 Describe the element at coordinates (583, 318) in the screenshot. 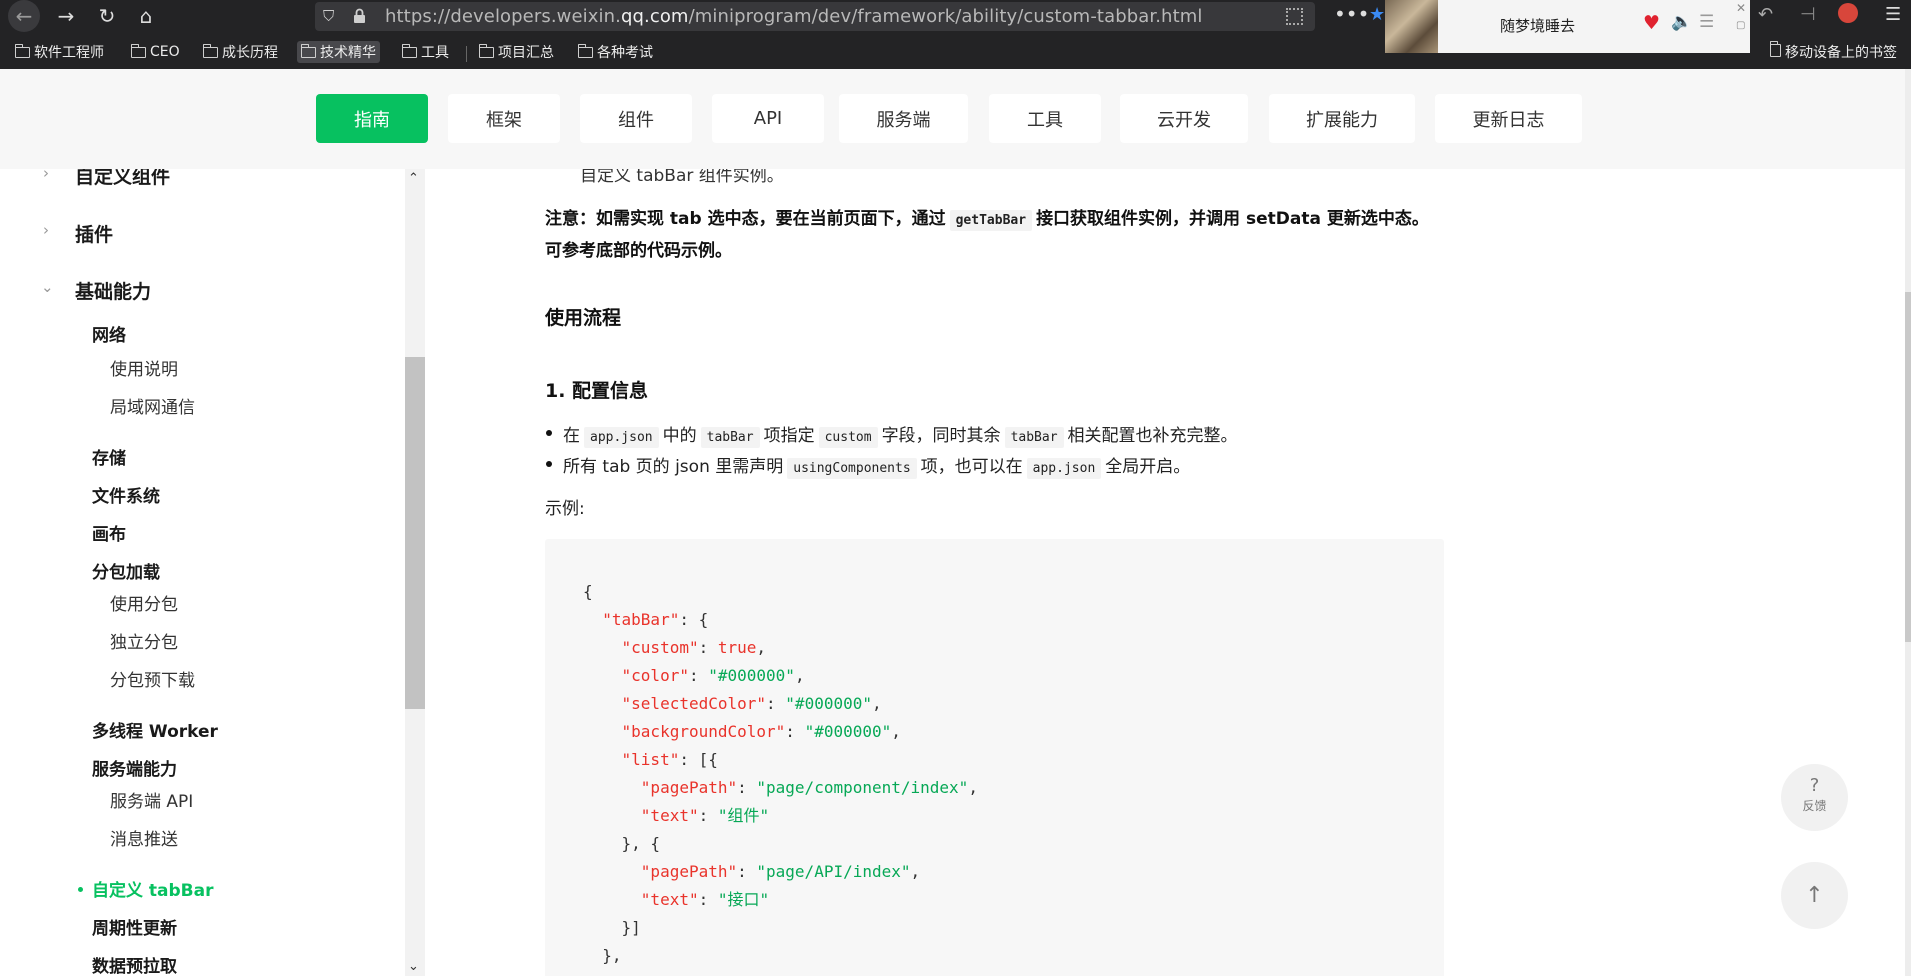

I see `section-heading: 使用流程` at that location.